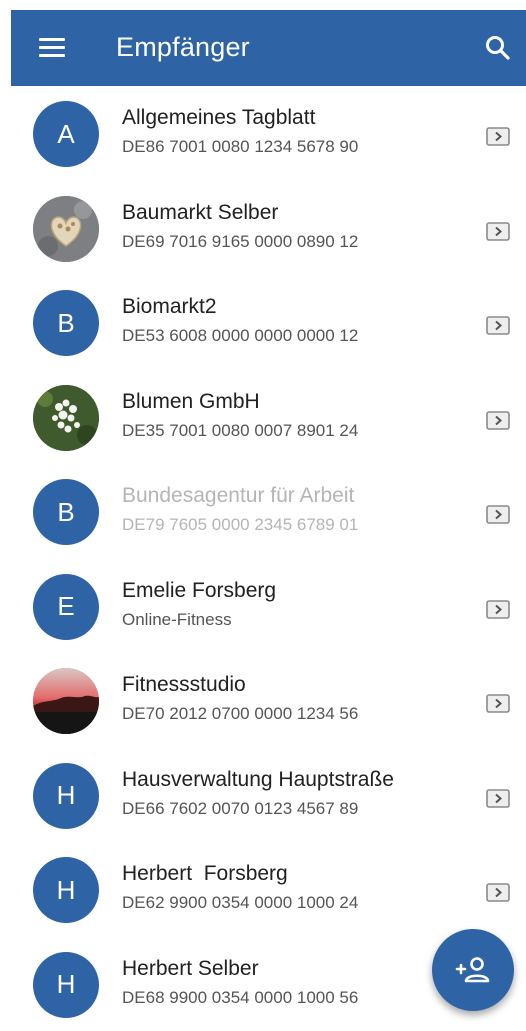 The image size is (526, 1031). What do you see at coordinates (199, 591) in the screenshot?
I see `recipient-name: Emelie Forsberg` at bounding box center [199, 591].